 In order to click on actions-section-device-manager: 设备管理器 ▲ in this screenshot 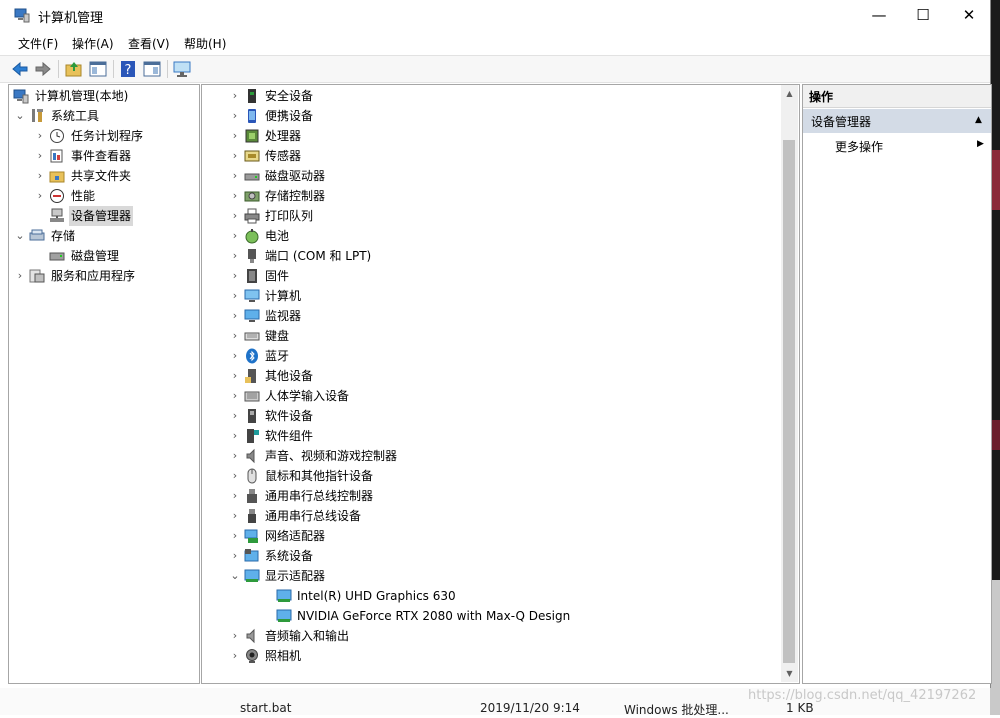, I will do `click(897, 121)`.